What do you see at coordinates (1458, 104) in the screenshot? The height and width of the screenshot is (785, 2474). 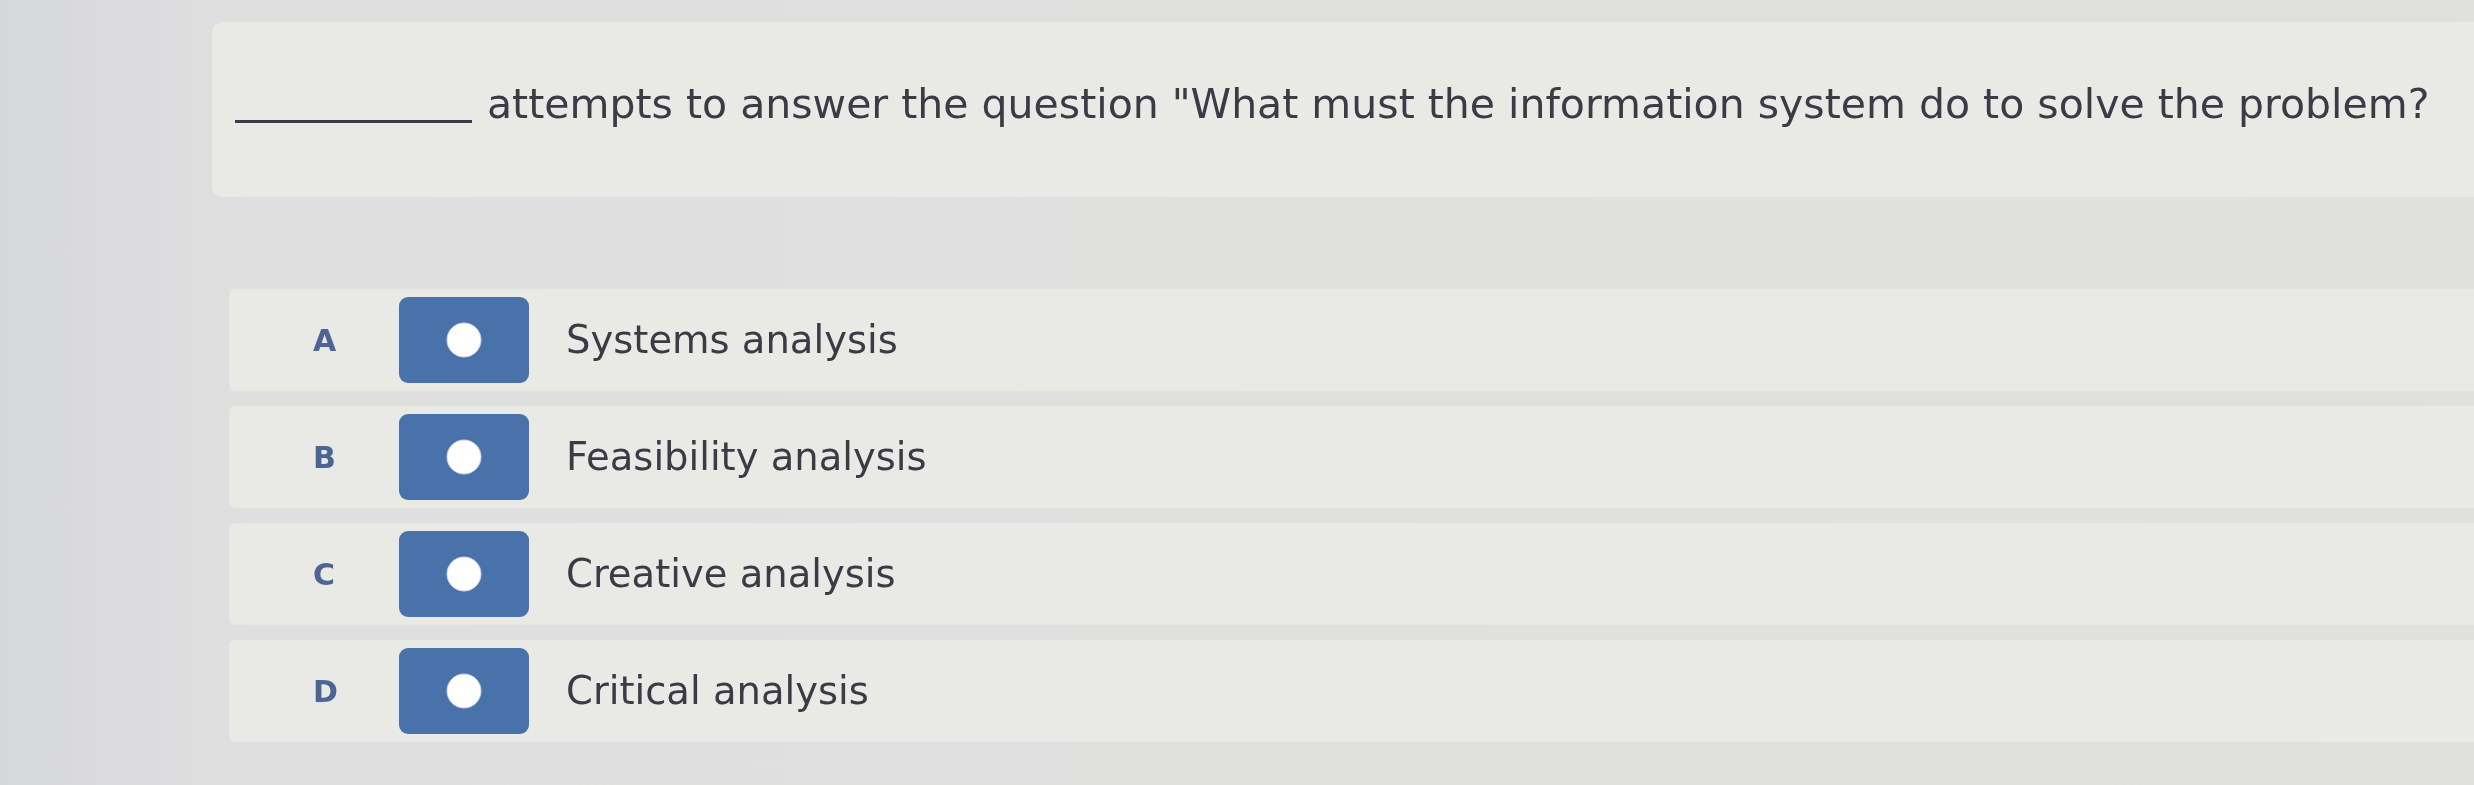 I see `question-text: attempts to answer the question "What must the information system do to solve the problem?` at bounding box center [1458, 104].